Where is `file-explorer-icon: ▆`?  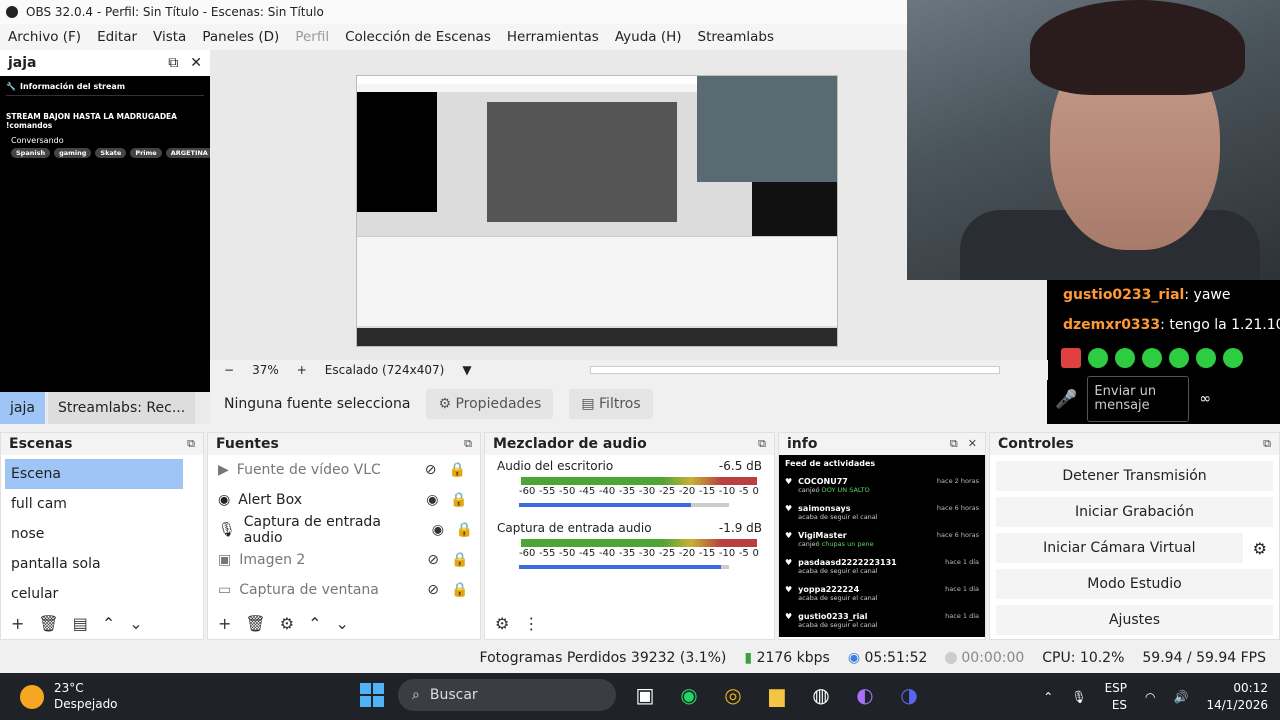 file-explorer-icon: ▆ is located at coordinates (777, 695).